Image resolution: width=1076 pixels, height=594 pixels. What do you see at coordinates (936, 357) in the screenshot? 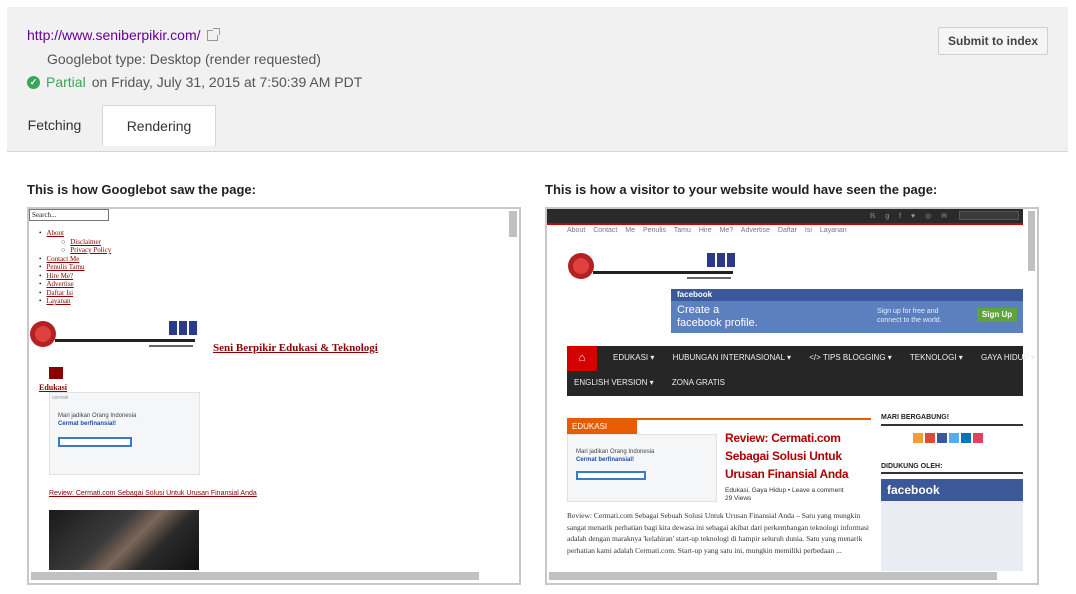
I see `nav-item: TEKNOLOGI ▾` at bounding box center [936, 357].